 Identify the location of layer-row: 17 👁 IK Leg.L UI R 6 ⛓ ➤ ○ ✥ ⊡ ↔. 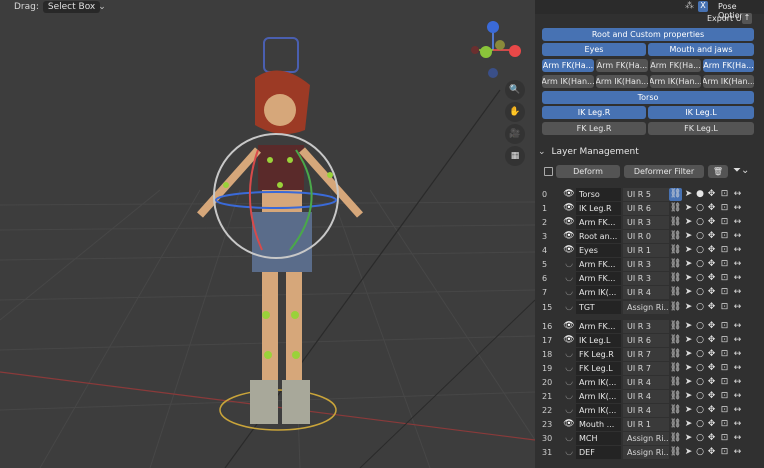
(650, 340).